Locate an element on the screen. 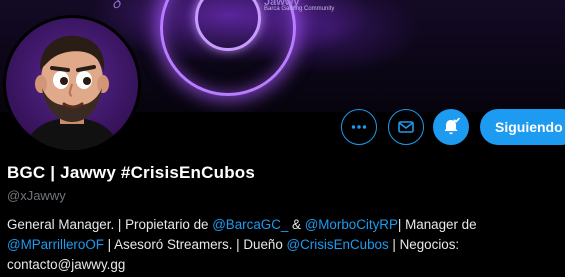 The image size is (565, 277). bio-text: | Negocios: is located at coordinates (424, 244).